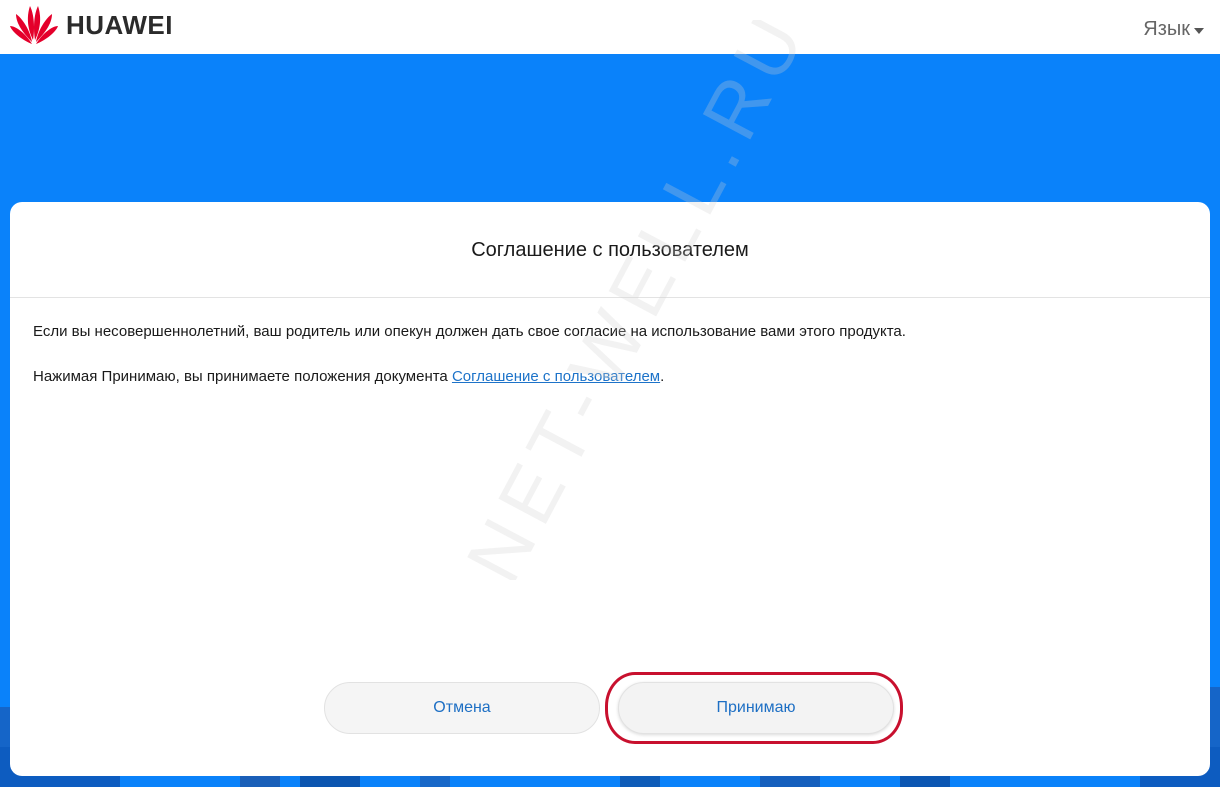  Describe the element at coordinates (1199, 30) in the screenshot. I see `caret-down-icon` at that location.